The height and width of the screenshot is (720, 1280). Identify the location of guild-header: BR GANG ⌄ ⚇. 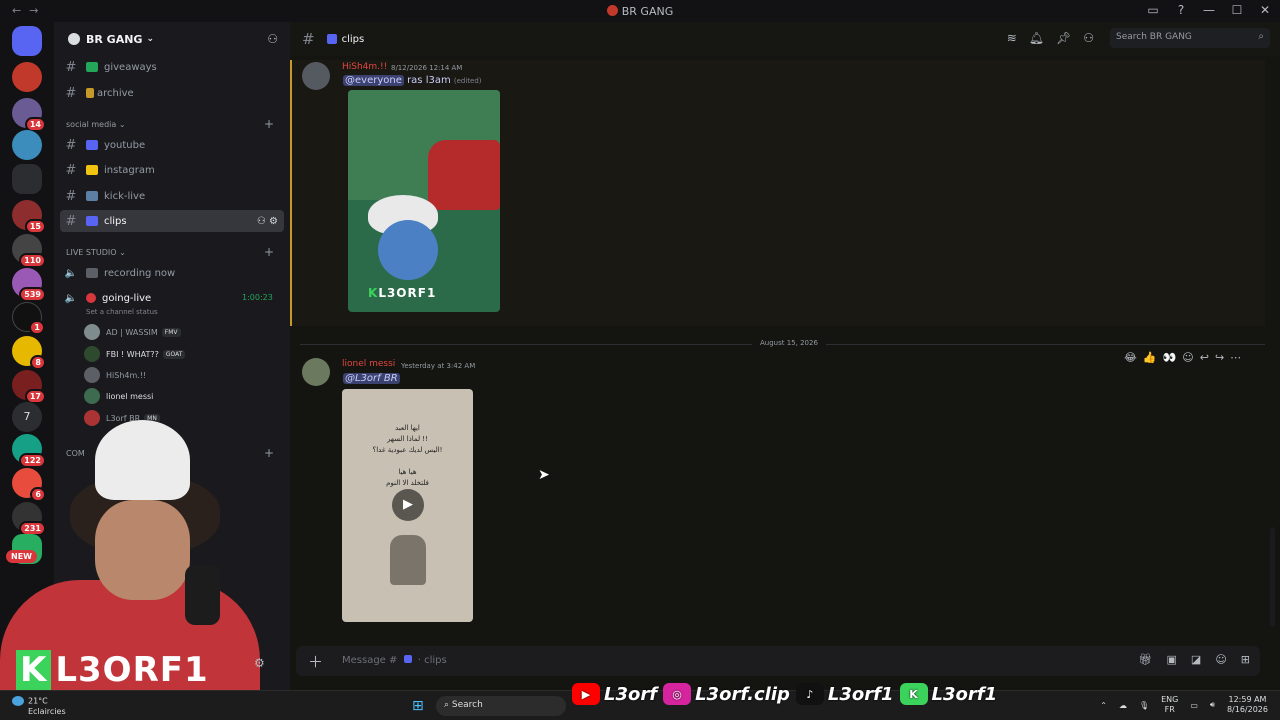
(172, 39).